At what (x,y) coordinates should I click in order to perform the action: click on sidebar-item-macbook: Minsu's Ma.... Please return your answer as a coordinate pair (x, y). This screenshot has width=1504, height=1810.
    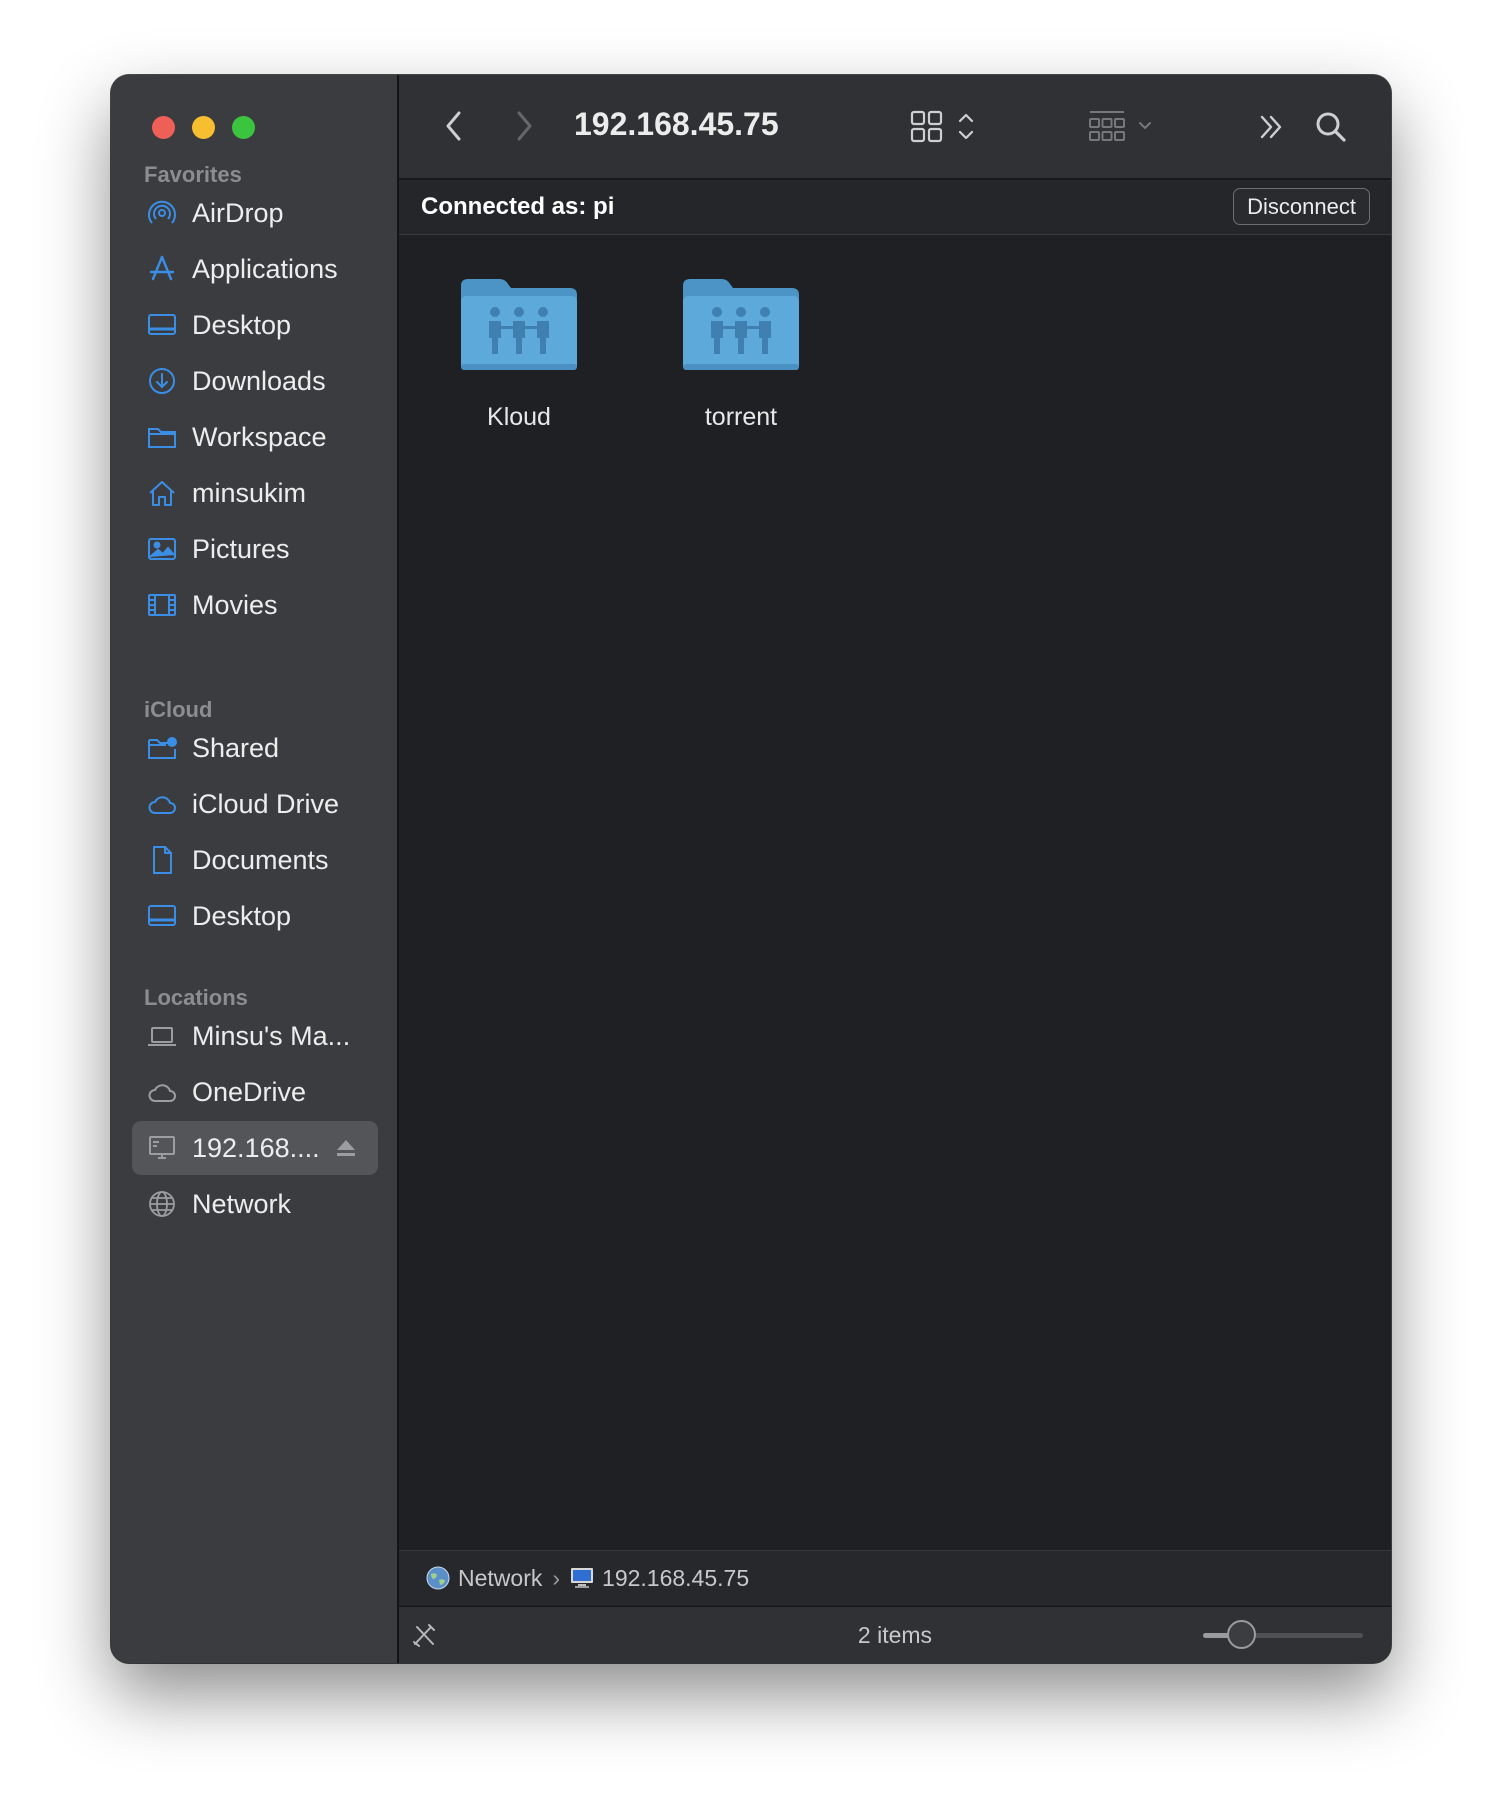
    Looking at the image, I should click on (255, 1036).